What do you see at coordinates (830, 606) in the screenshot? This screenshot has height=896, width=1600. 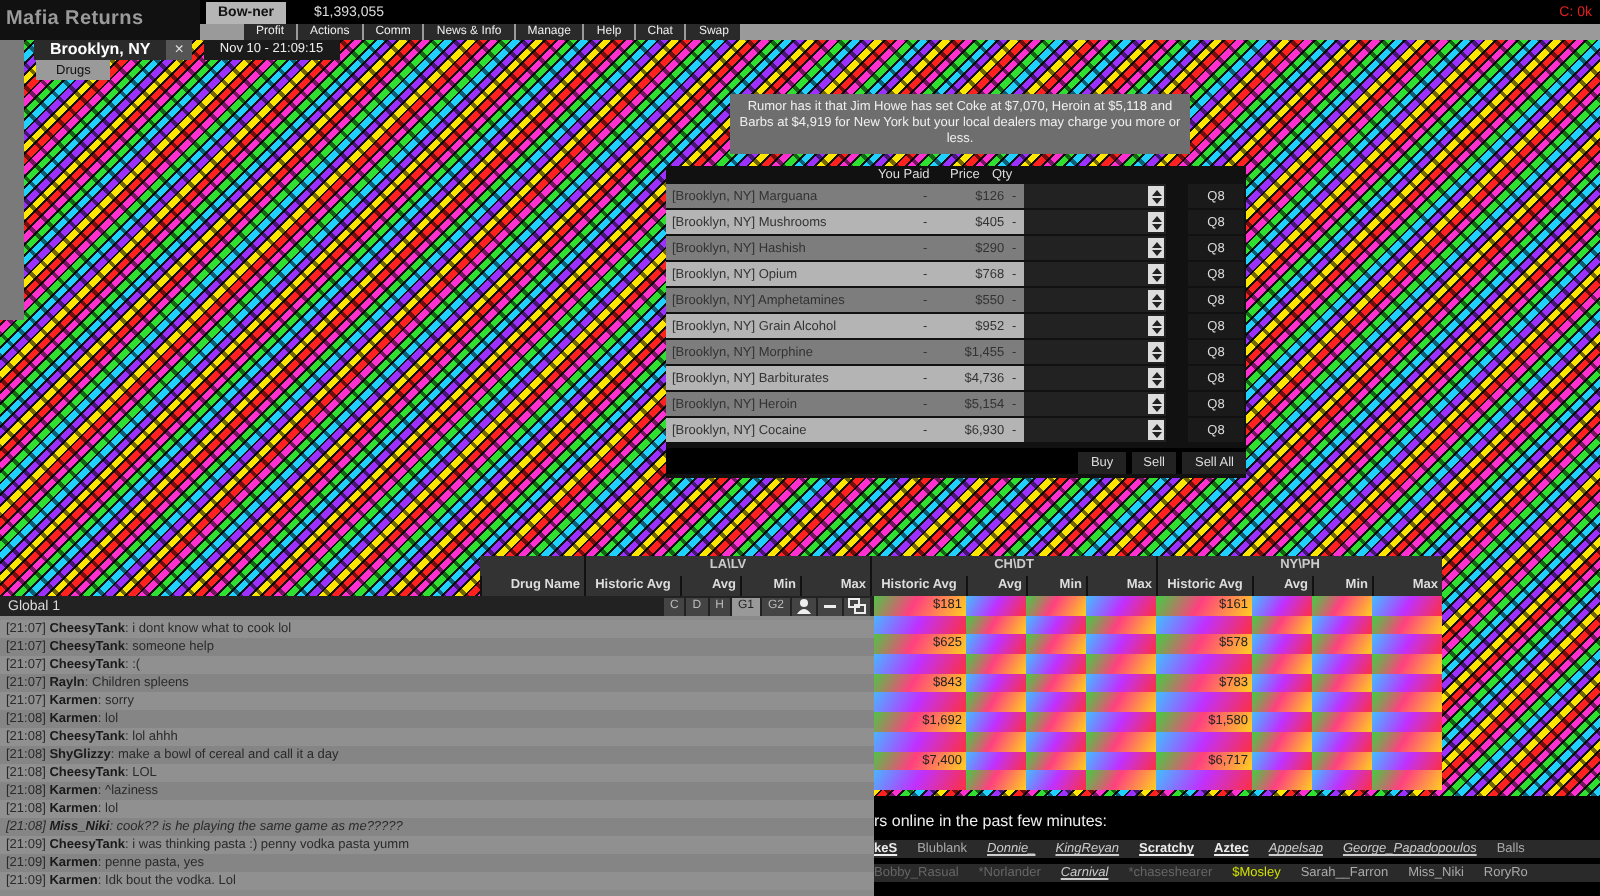 I see `minimize-icon` at bounding box center [830, 606].